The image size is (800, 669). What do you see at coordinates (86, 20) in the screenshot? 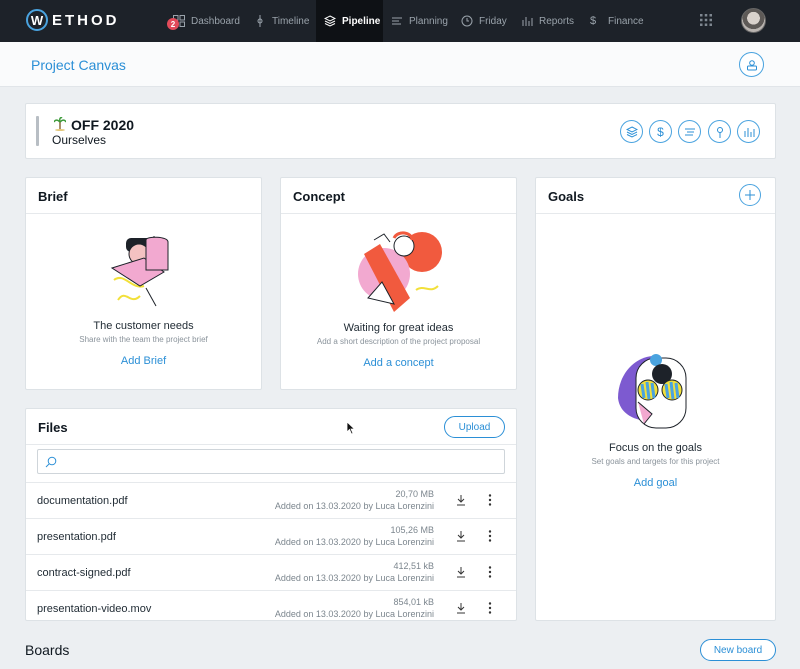
I see `logo-text: ETHOD` at bounding box center [86, 20].